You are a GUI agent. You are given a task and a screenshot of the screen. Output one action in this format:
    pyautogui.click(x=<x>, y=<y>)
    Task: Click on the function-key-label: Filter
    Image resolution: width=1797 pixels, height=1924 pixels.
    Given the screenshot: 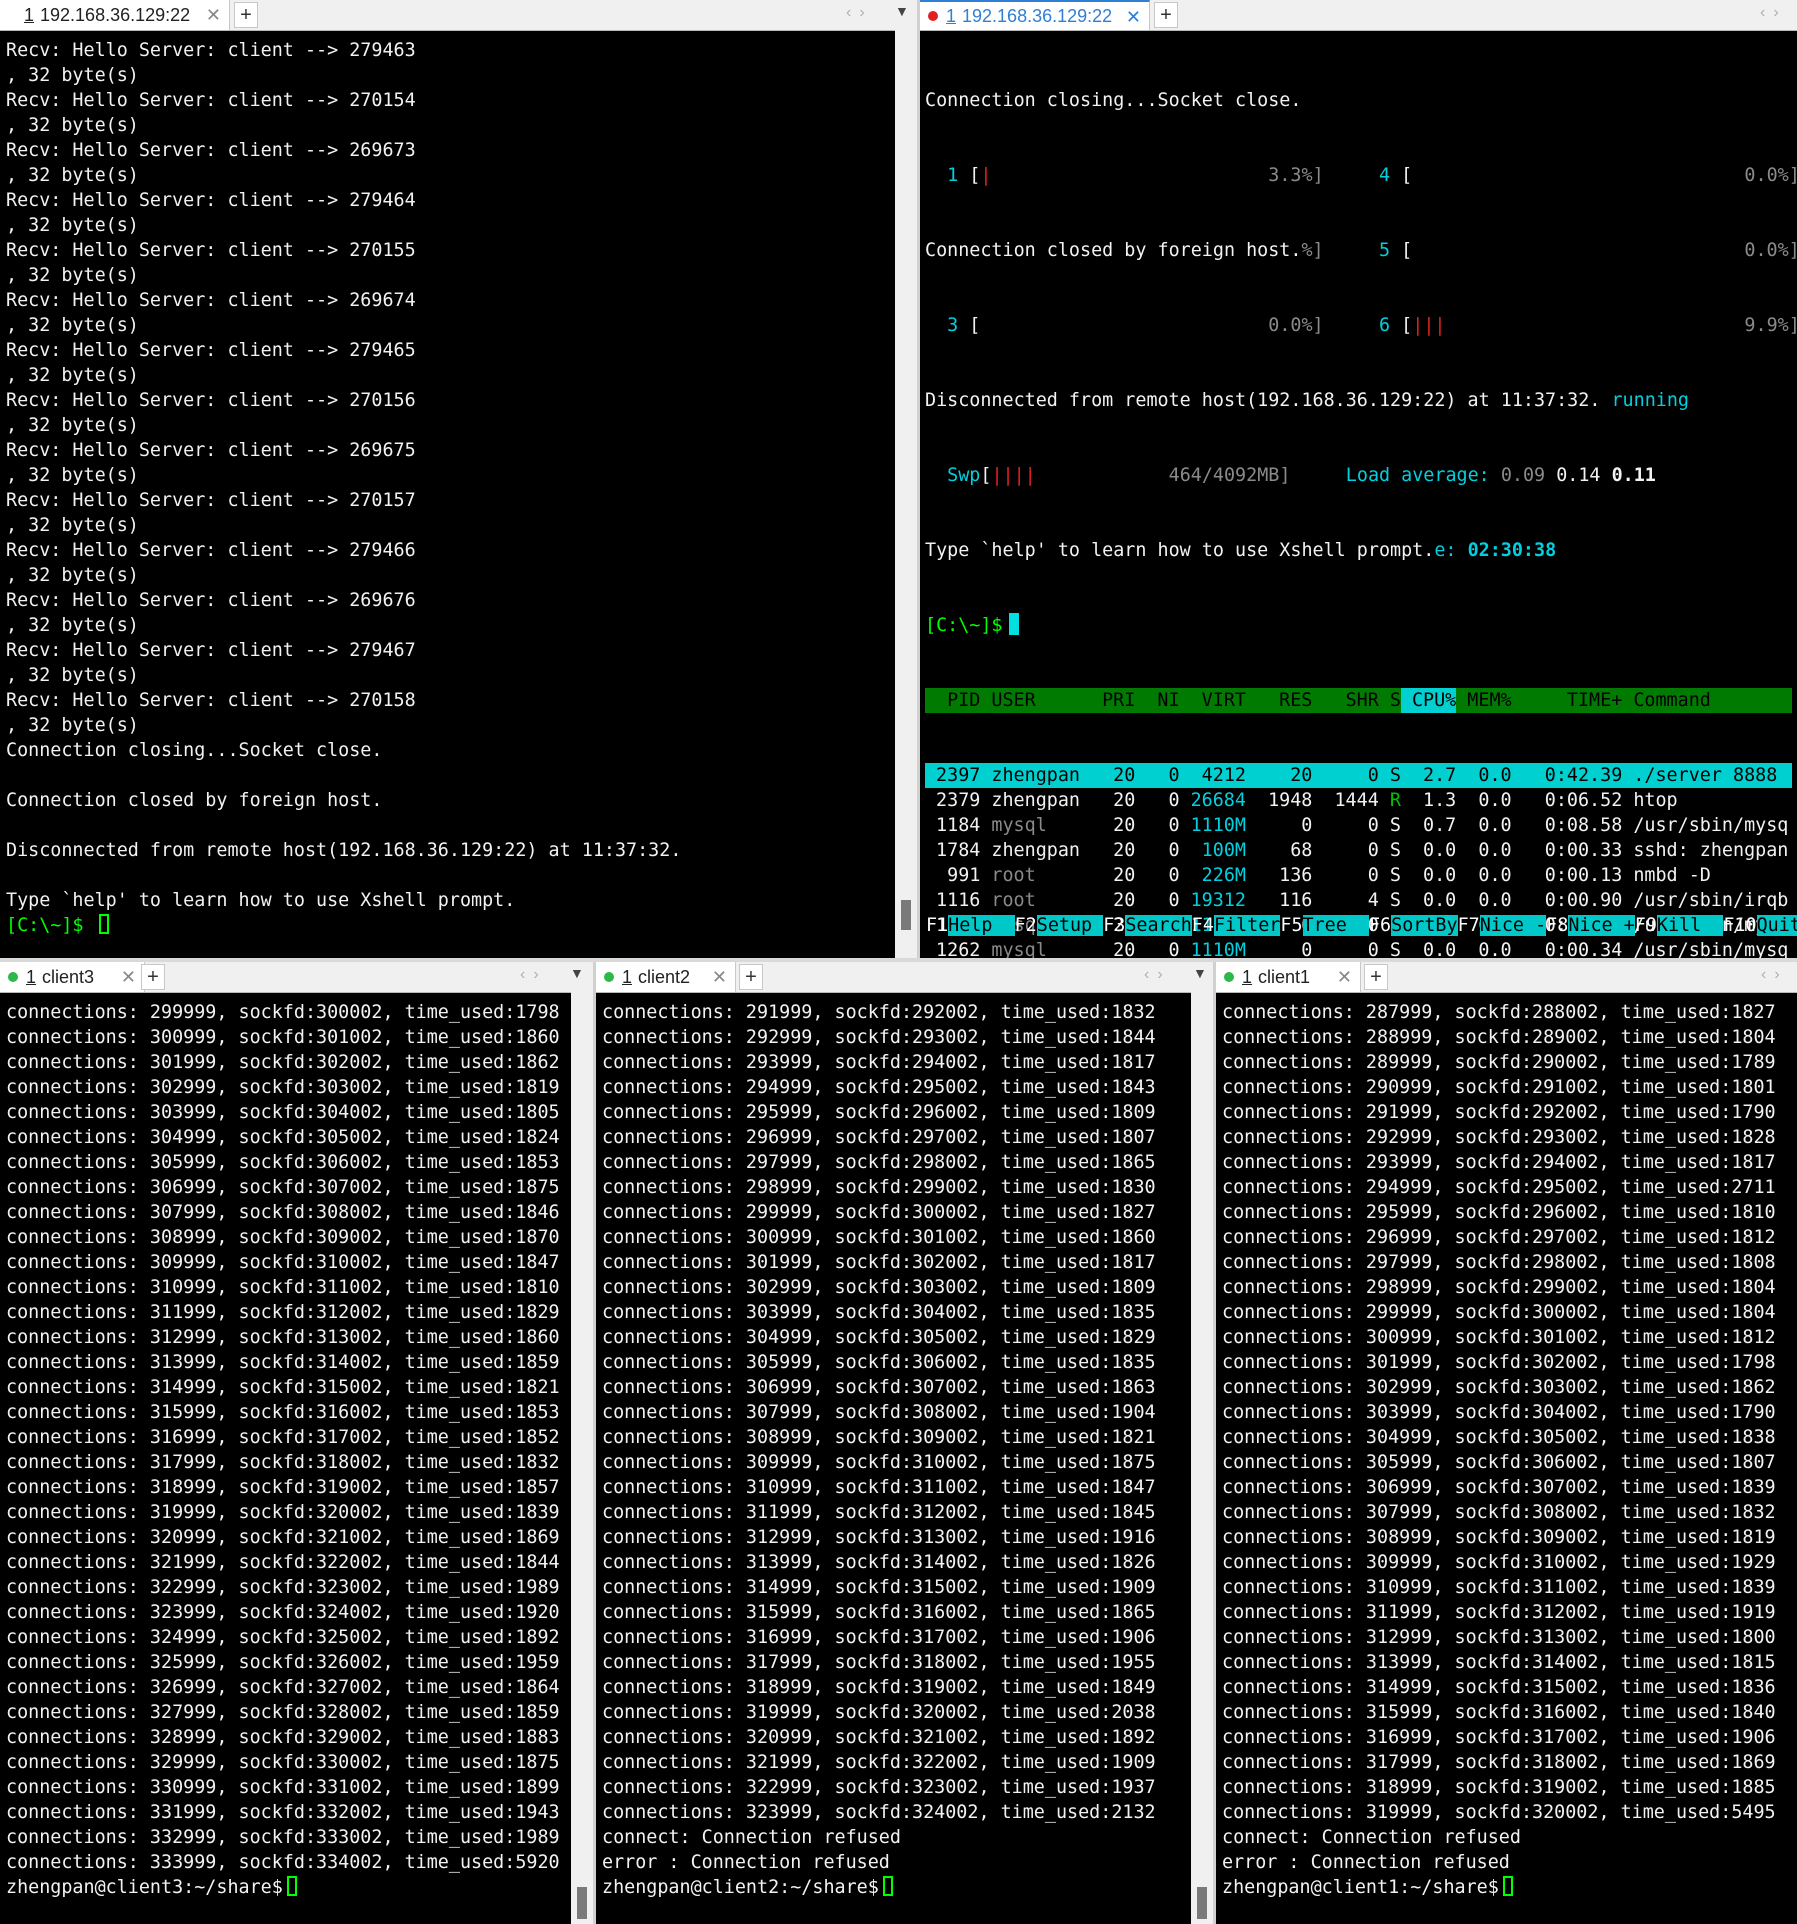 What is the action you would take?
    pyautogui.click(x=1247, y=925)
    